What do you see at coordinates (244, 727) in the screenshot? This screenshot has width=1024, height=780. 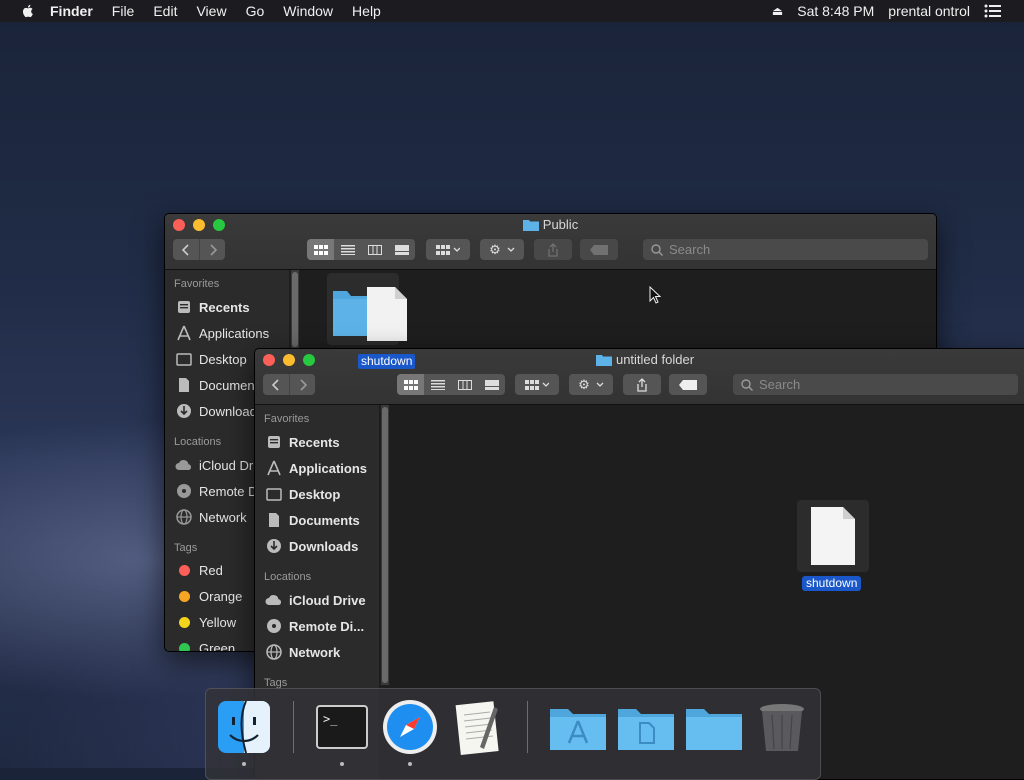 I see `dock-finder` at bounding box center [244, 727].